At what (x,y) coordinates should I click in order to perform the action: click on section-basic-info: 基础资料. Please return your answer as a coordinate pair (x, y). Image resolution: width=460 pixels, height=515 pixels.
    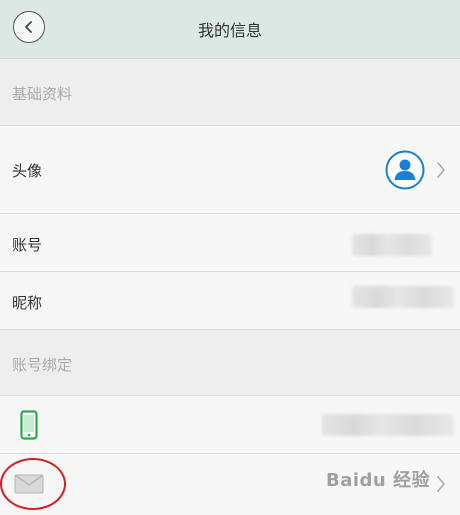
    Looking at the image, I should click on (230, 92).